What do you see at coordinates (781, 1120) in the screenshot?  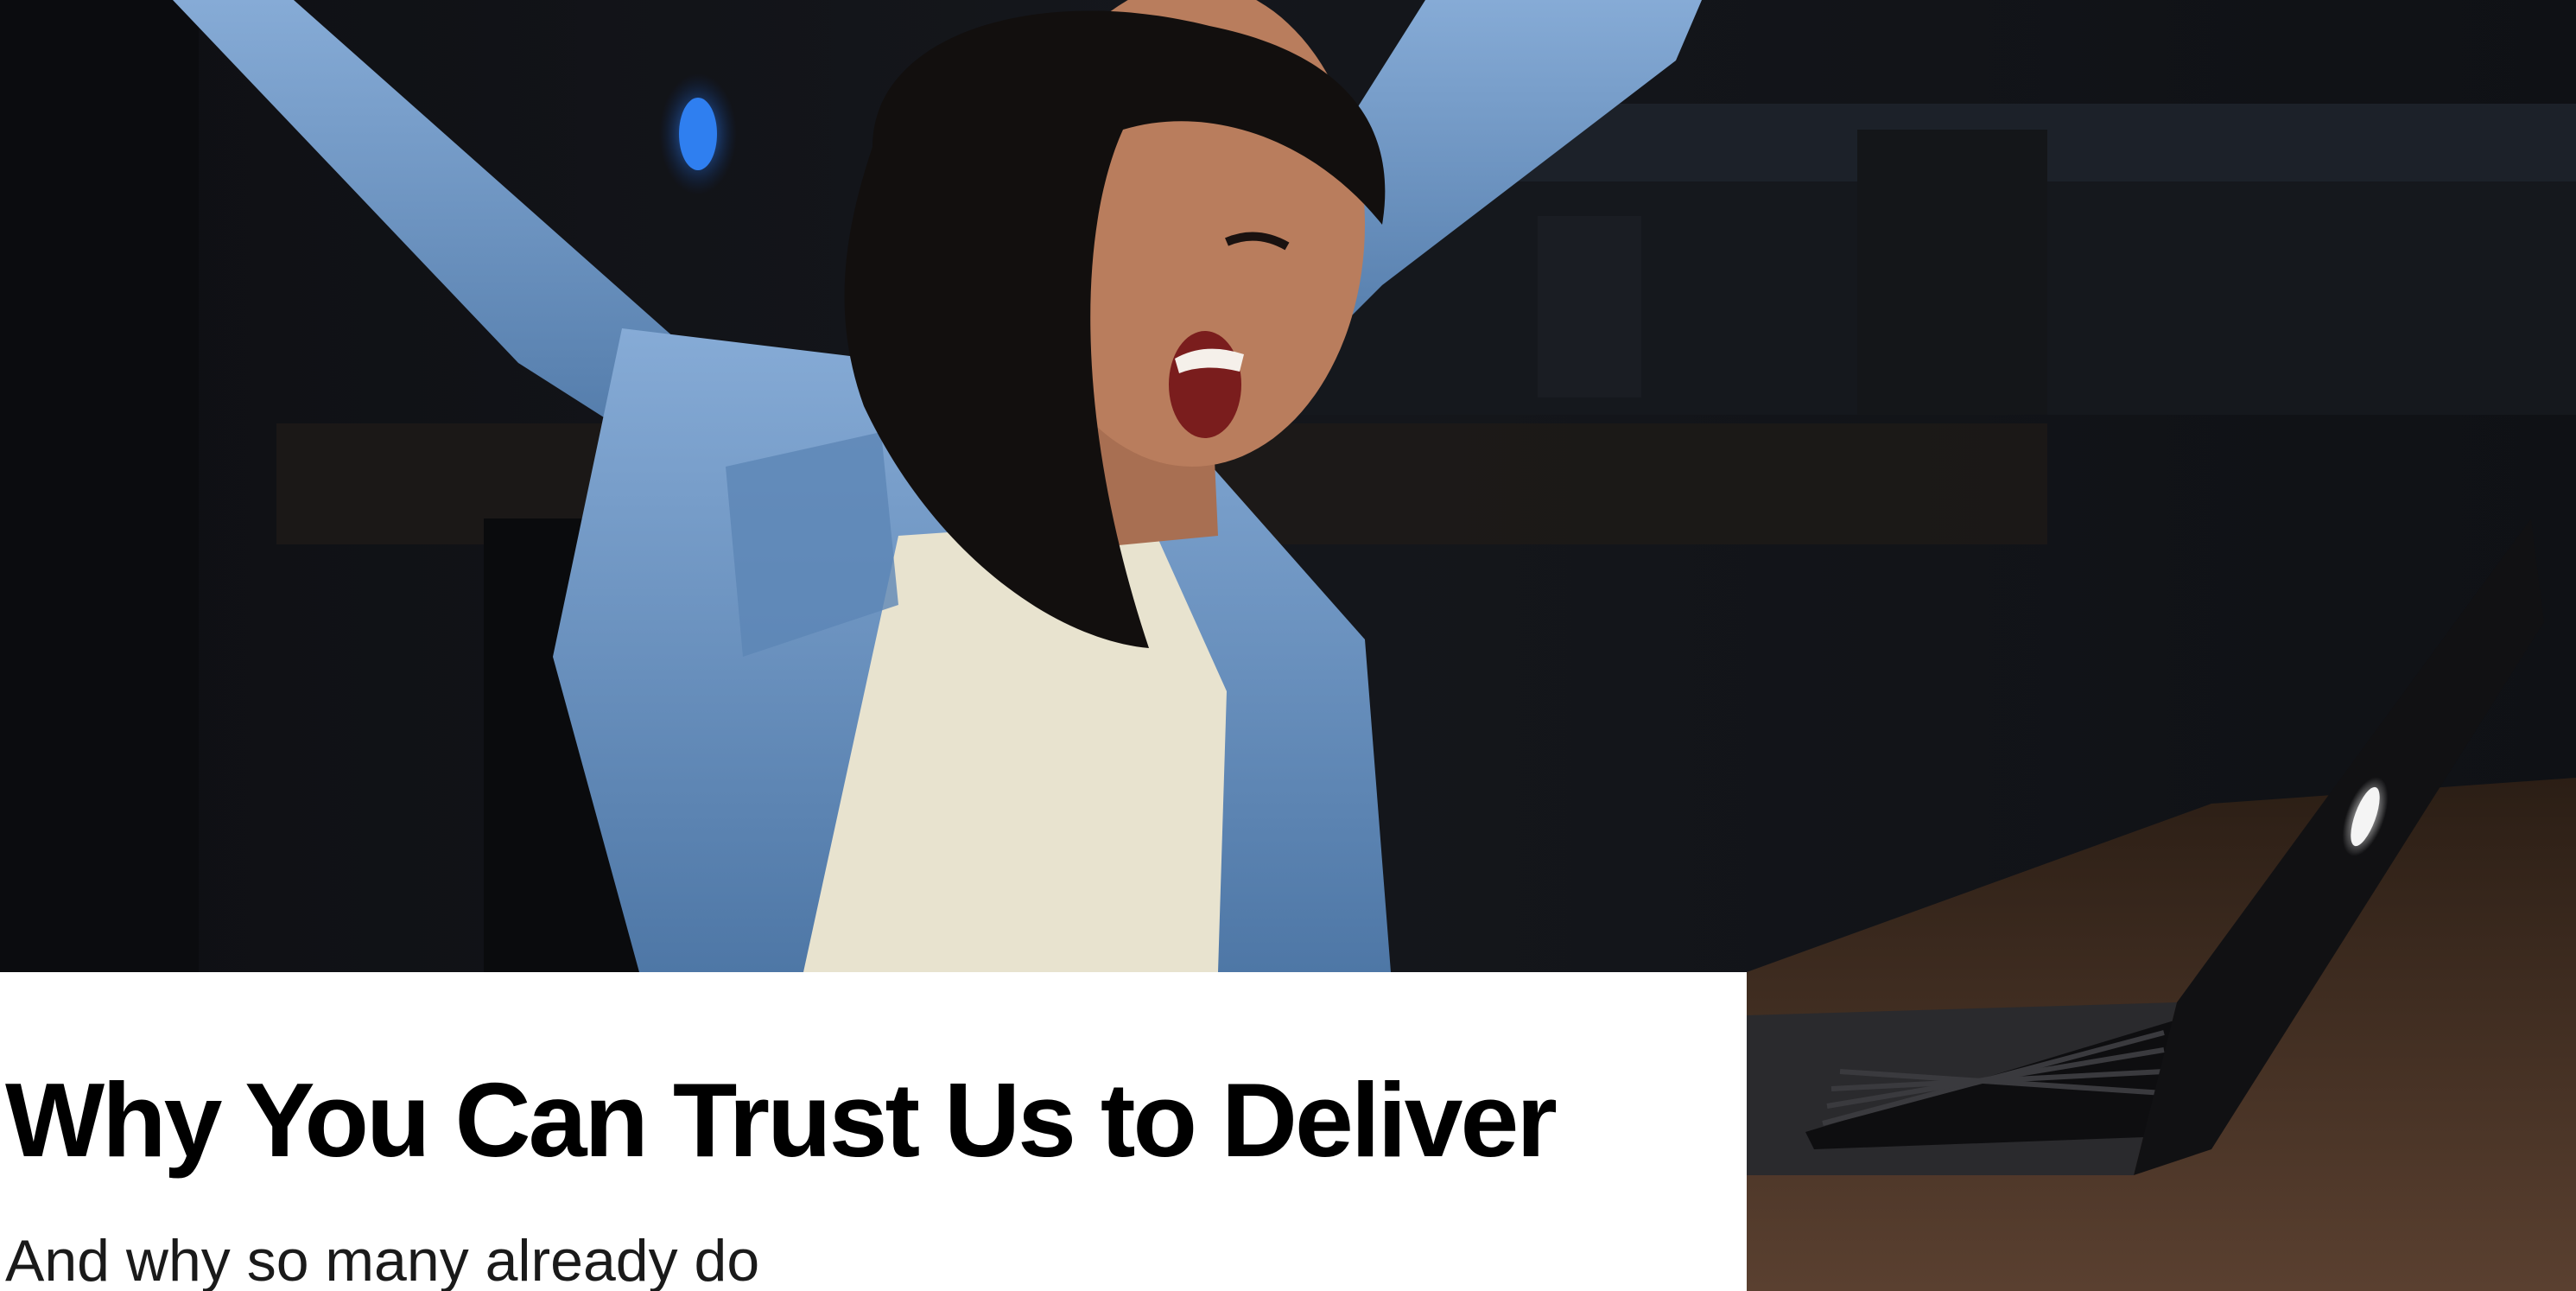 I see `page-title: Why You Can Trust Us to Deliver` at bounding box center [781, 1120].